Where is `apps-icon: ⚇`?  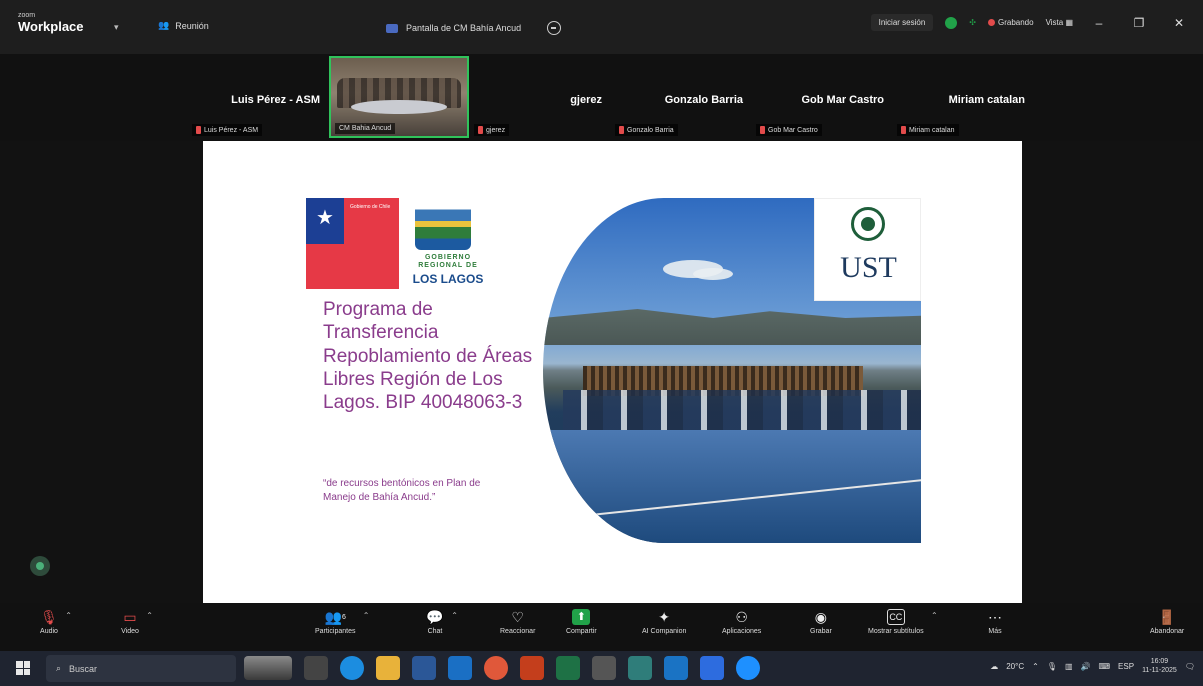 apps-icon: ⚇ is located at coordinates (741, 617).